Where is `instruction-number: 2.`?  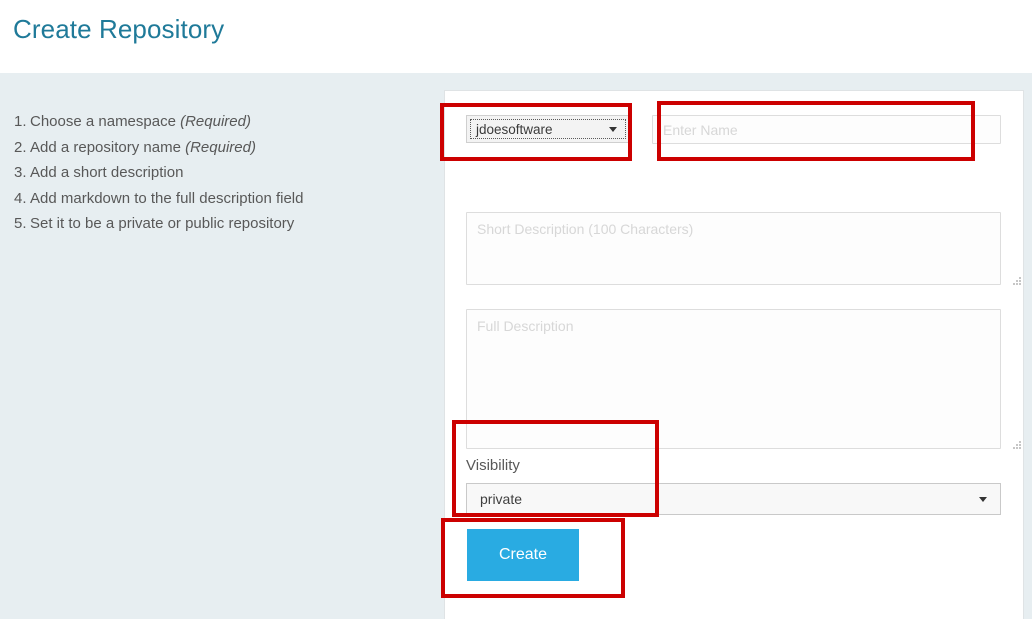
instruction-number: 2. is located at coordinates (20, 147).